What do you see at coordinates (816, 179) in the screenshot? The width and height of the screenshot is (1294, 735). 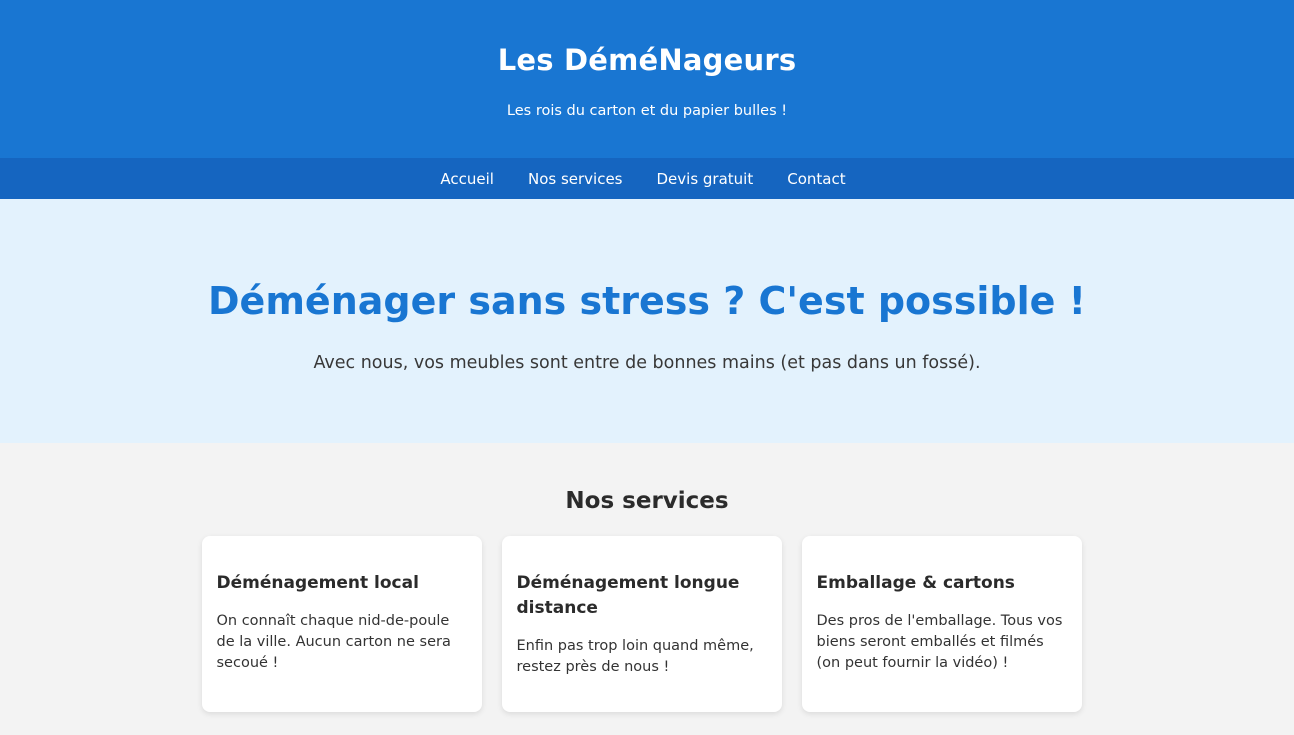 I see `nav-link-contact: Contact` at bounding box center [816, 179].